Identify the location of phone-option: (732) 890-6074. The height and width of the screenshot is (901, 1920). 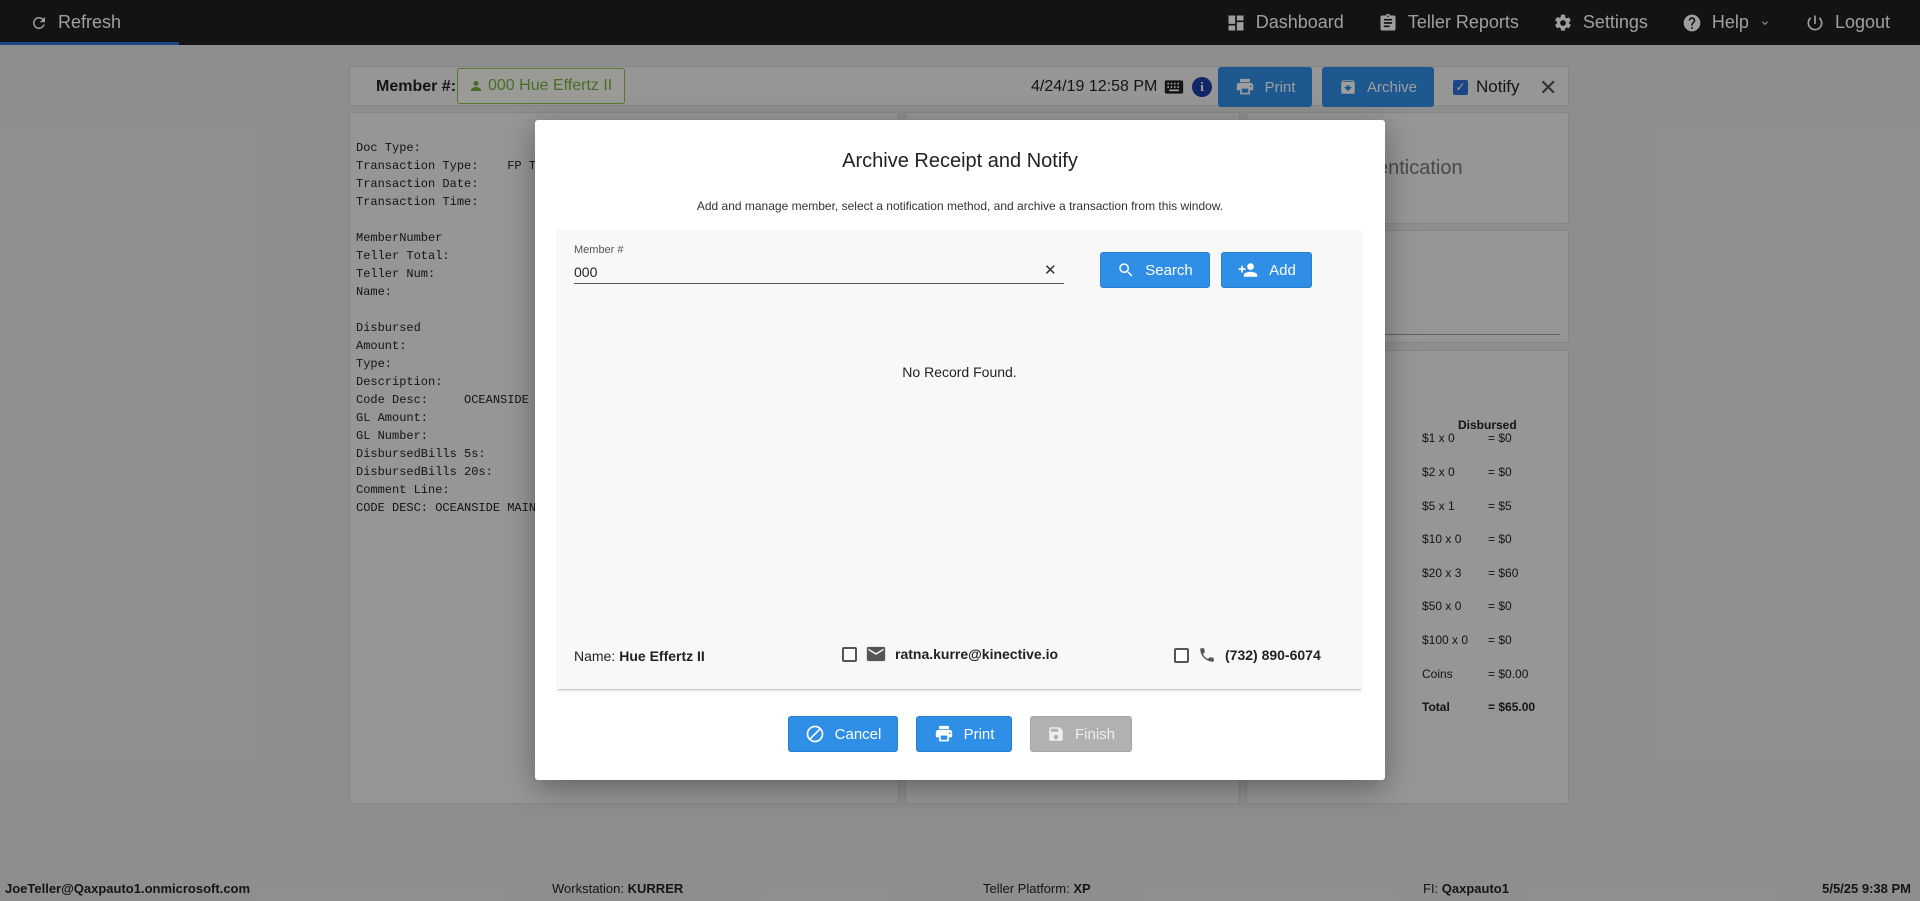
(1247, 655).